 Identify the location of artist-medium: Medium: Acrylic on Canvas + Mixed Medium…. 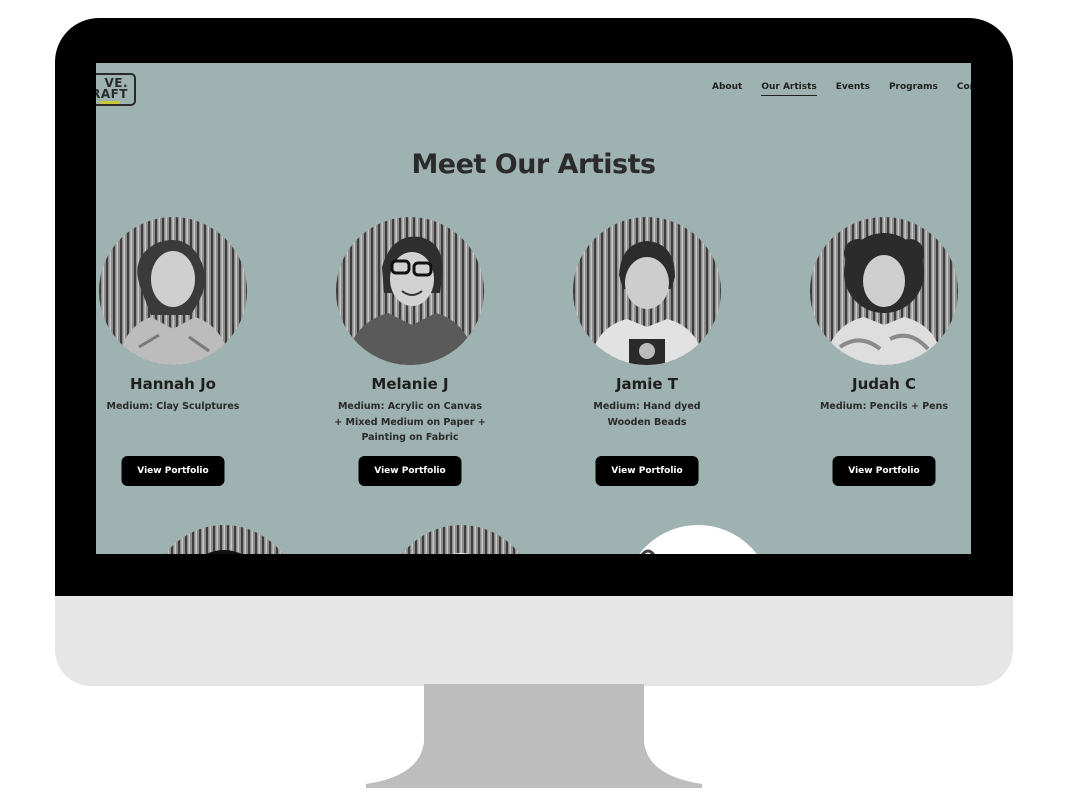
(410, 422).